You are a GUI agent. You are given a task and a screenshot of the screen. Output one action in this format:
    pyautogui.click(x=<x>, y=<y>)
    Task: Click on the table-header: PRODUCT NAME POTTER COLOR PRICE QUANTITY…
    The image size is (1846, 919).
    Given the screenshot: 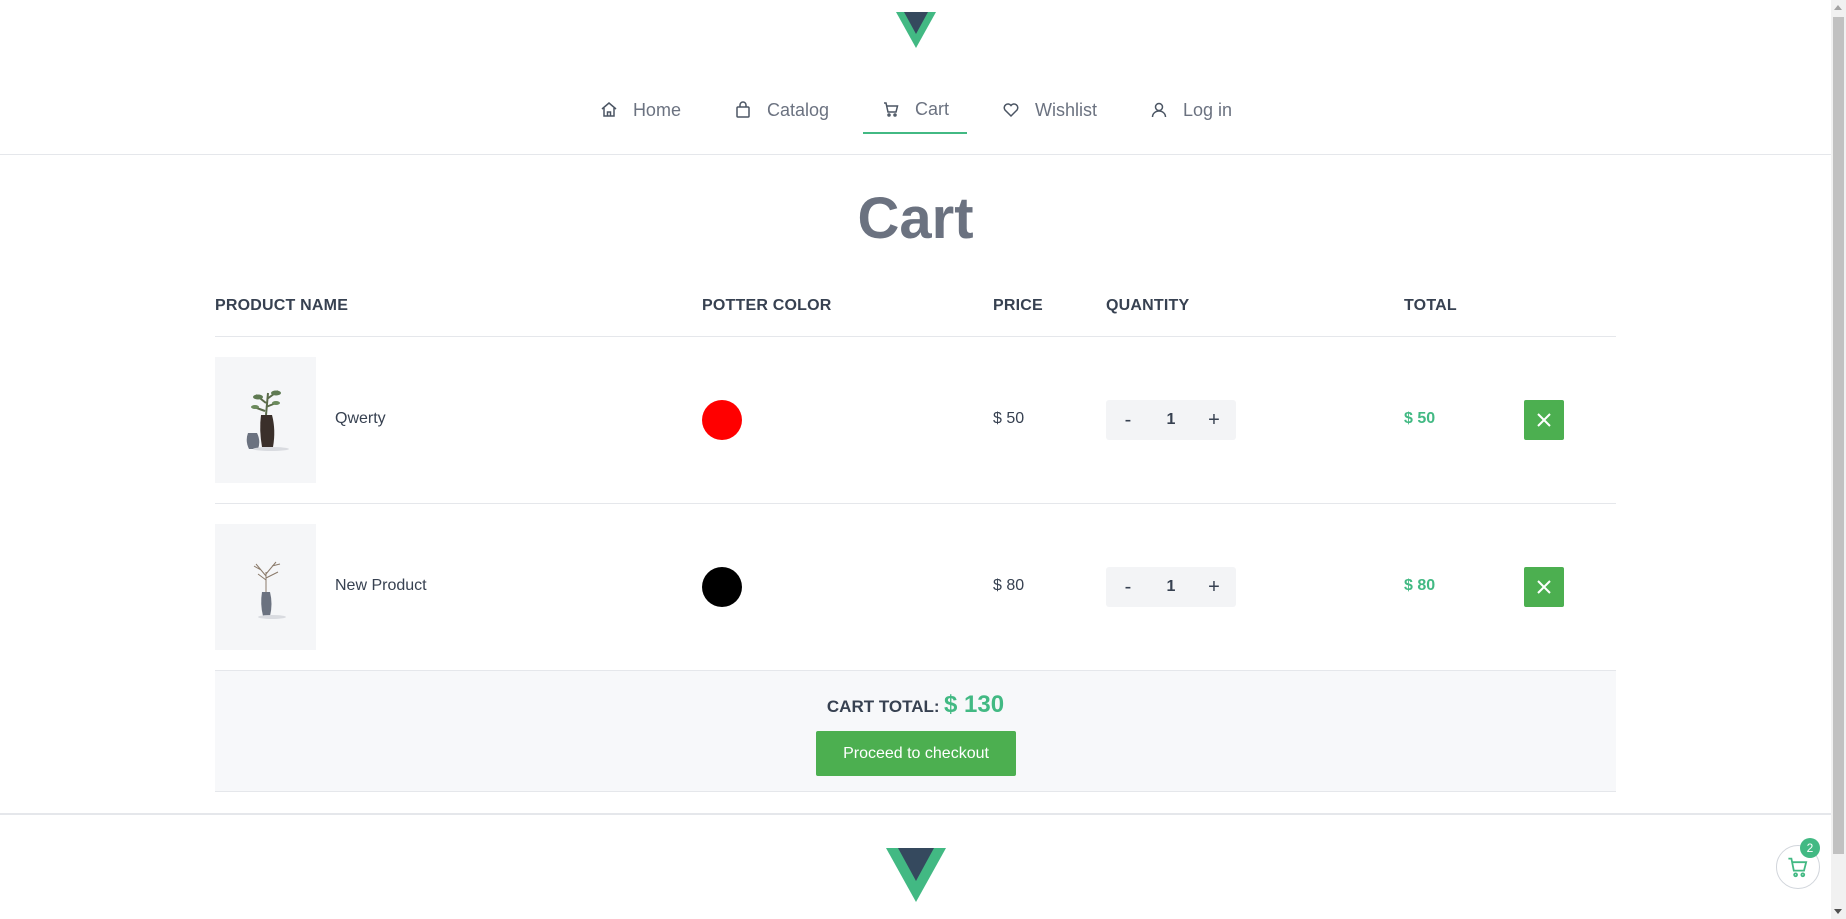 What is the action you would take?
    pyautogui.click(x=915, y=311)
    